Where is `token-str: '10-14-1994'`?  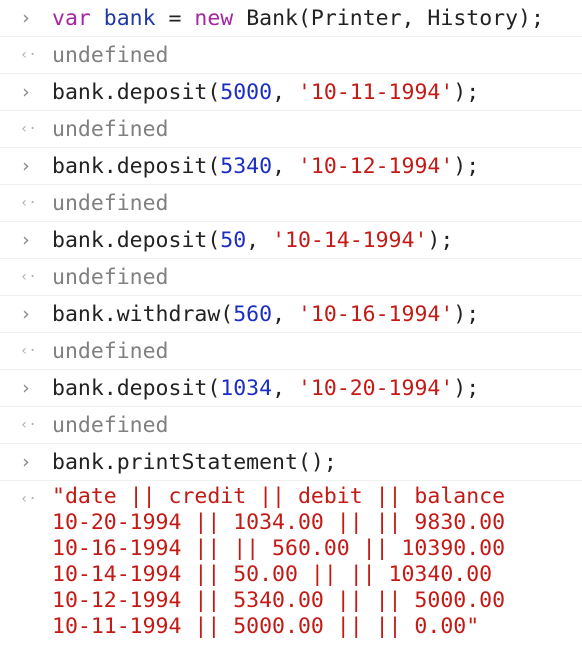
token-str: '10-14-1994' is located at coordinates (350, 240).